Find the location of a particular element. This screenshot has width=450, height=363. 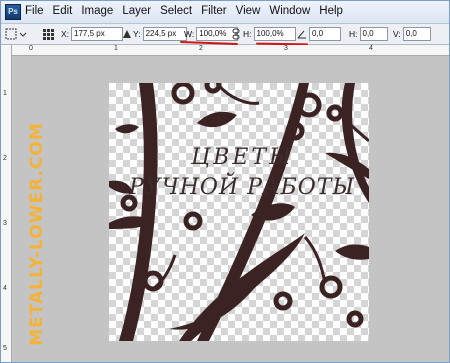

ruler-left-2: 2 is located at coordinates (5, 158).